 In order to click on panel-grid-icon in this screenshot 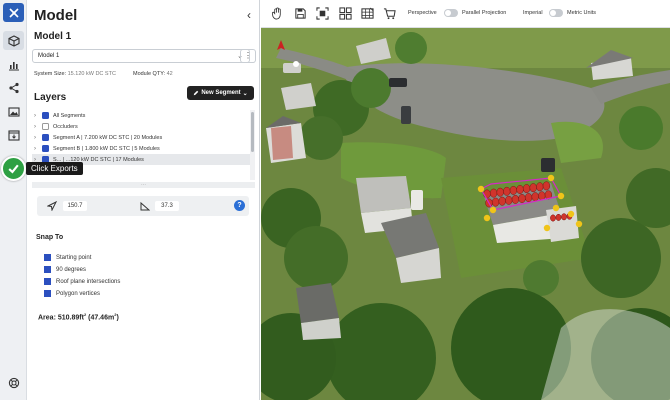, I will do `click(367, 13)`.